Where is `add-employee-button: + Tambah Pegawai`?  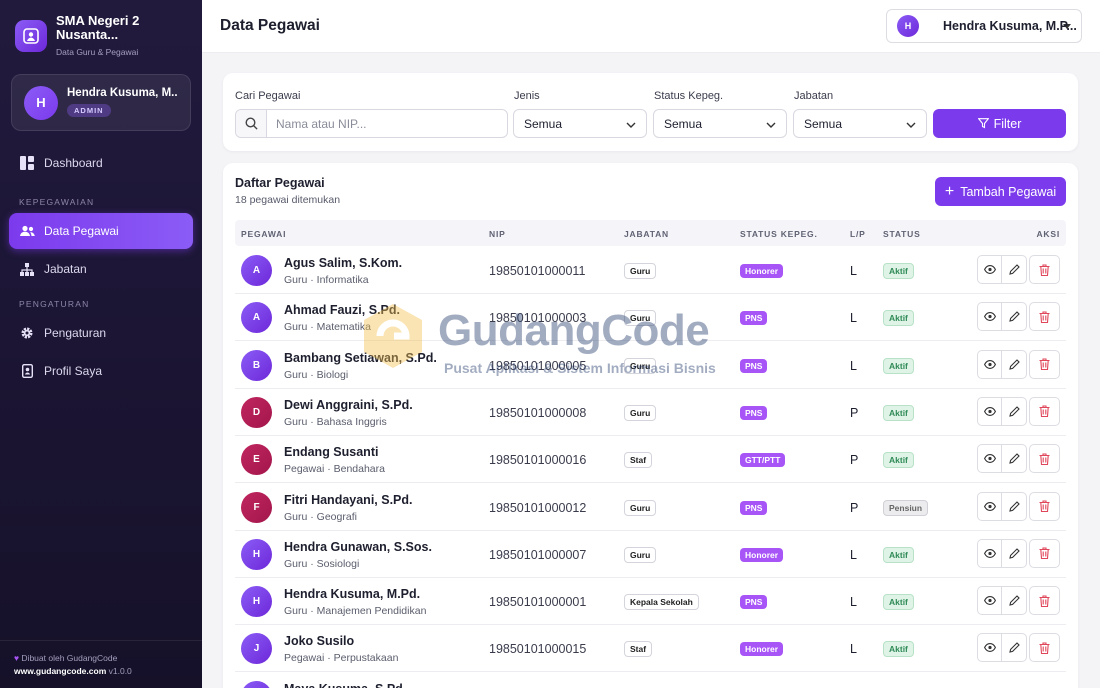 add-employee-button: + Tambah Pegawai is located at coordinates (1000, 191).